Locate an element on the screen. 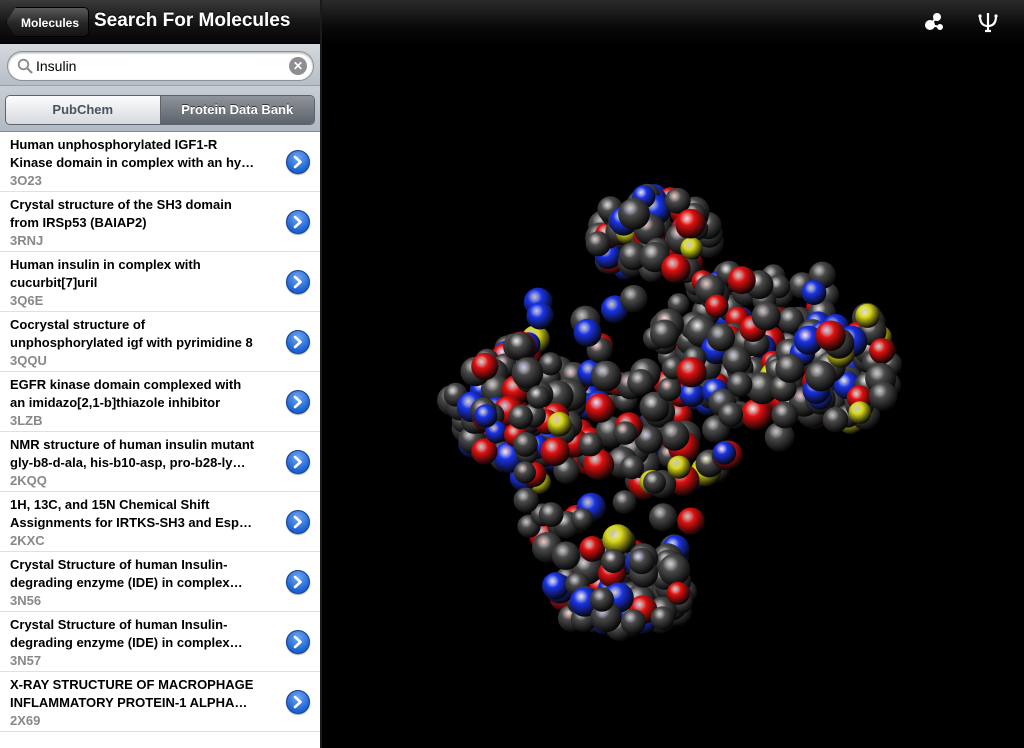 The height and width of the screenshot is (748, 1024). result-id: 3N57 is located at coordinates (26, 660).